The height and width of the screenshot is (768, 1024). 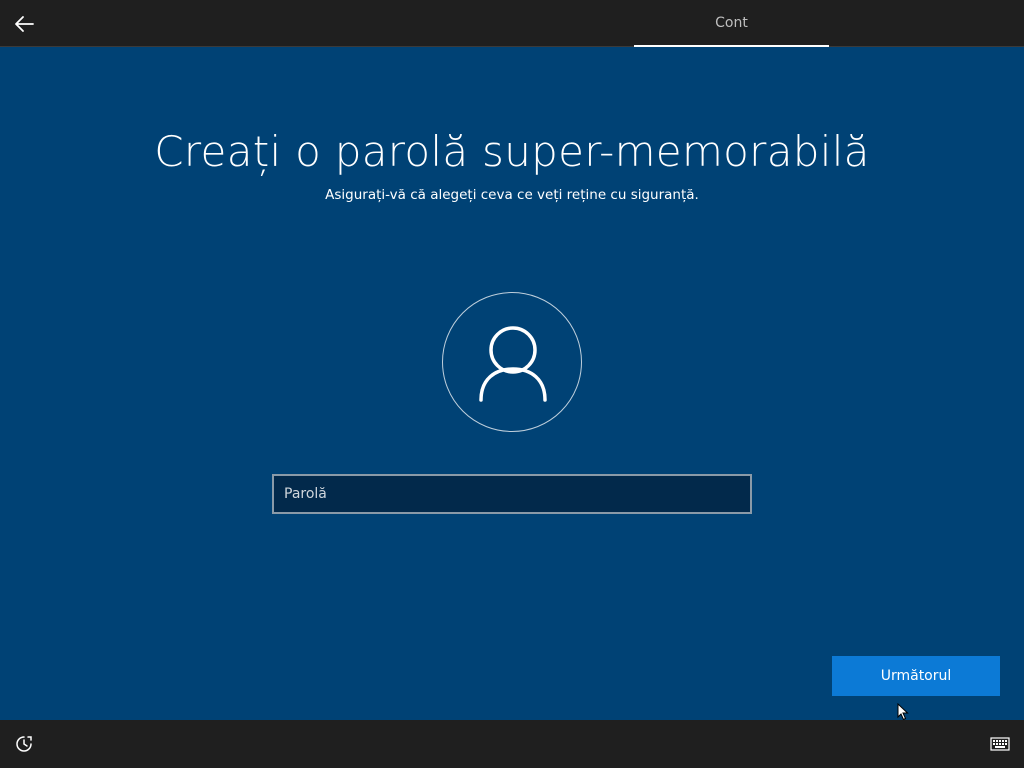 I want to click on keyboard-button, so click(x=1000, y=744).